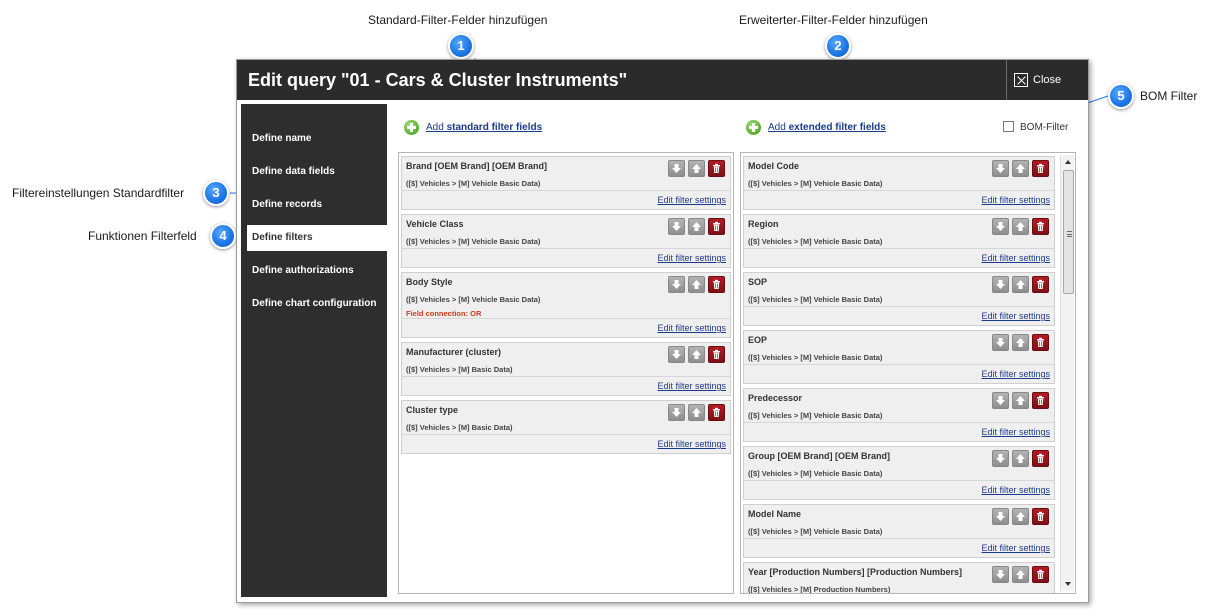 Image resolution: width=1219 pixels, height=609 pixels. I want to click on add-standard-filter-fields-link: Add standard filter fields, so click(484, 127).